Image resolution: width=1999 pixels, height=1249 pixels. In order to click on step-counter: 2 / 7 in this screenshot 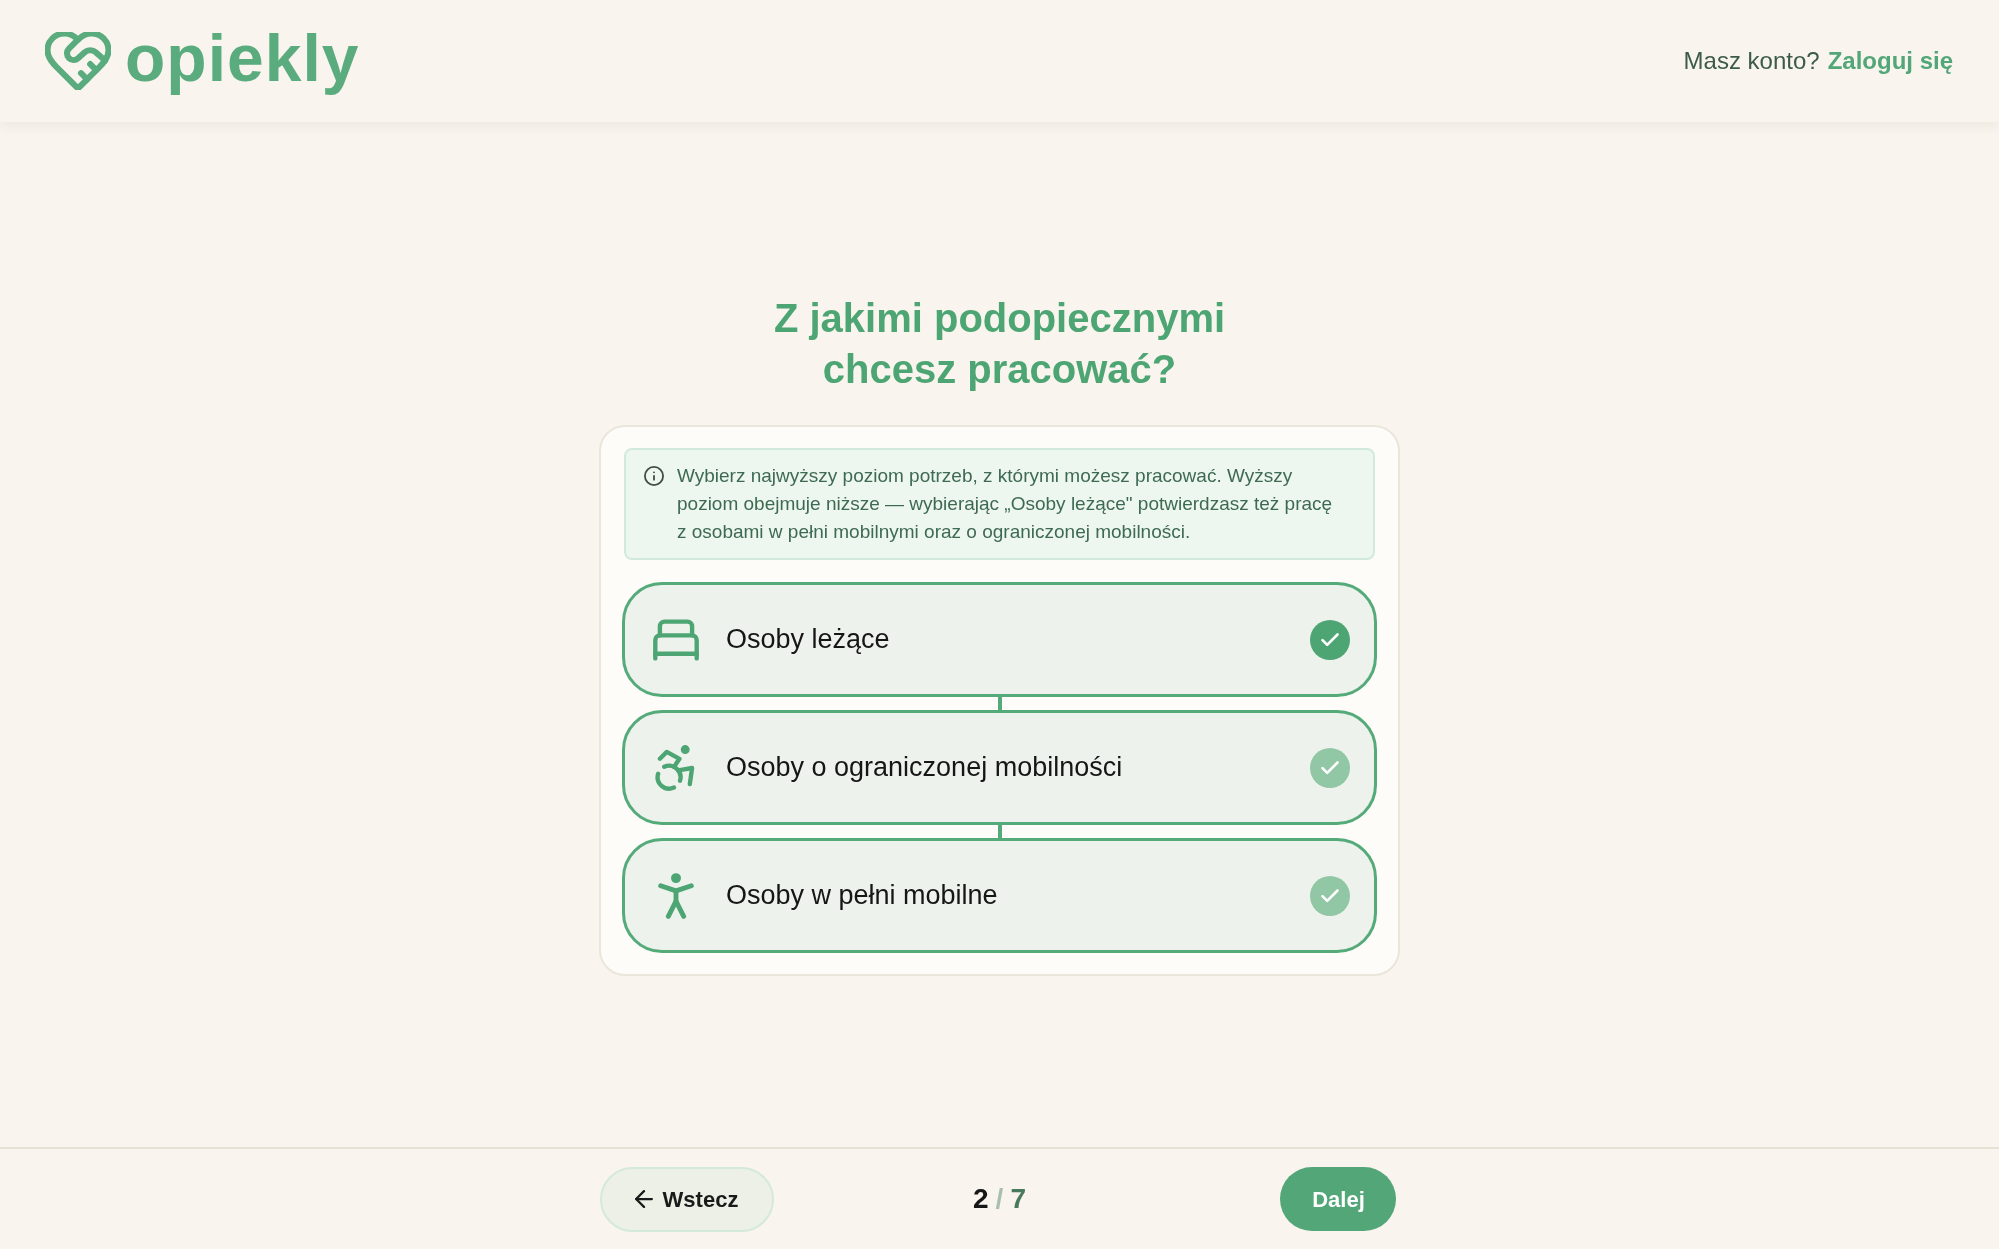, I will do `click(999, 1199)`.